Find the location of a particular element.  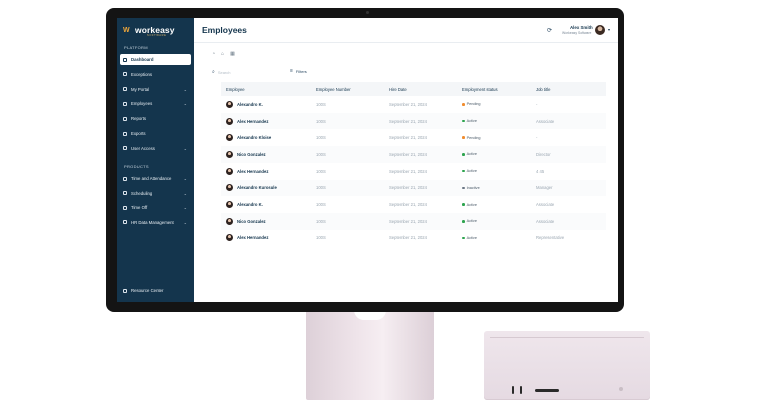

reports-icon is located at coordinates (125, 118).